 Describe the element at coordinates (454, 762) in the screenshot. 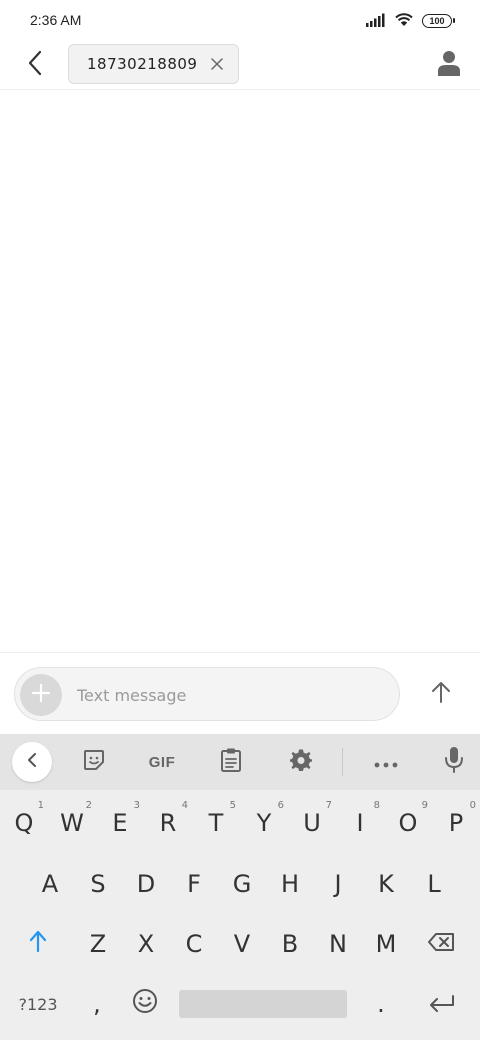

I see `voice-input-button` at that location.